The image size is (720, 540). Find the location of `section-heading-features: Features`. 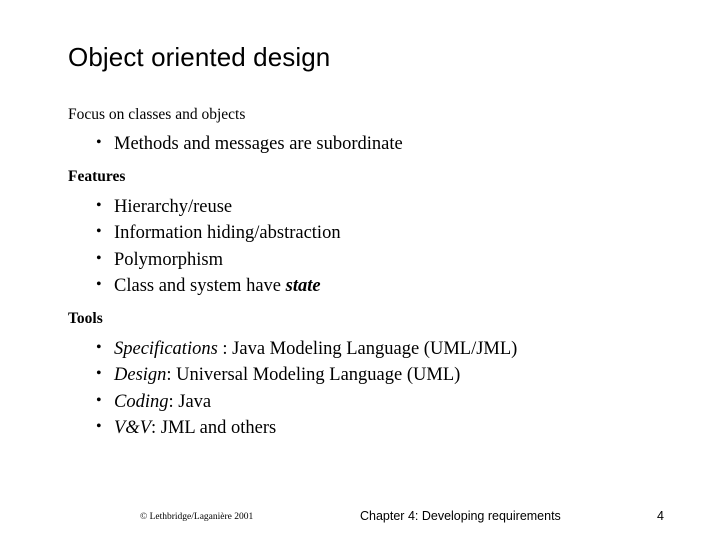

section-heading-features: Features is located at coordinates (97, 177).